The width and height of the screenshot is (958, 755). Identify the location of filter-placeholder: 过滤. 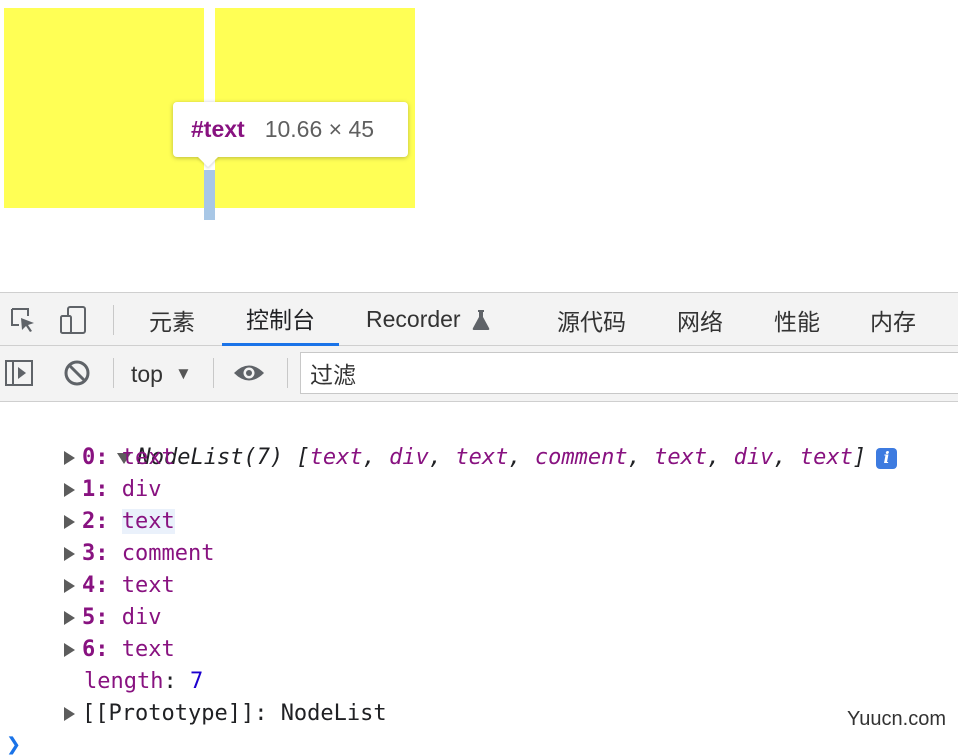
(333, 375).